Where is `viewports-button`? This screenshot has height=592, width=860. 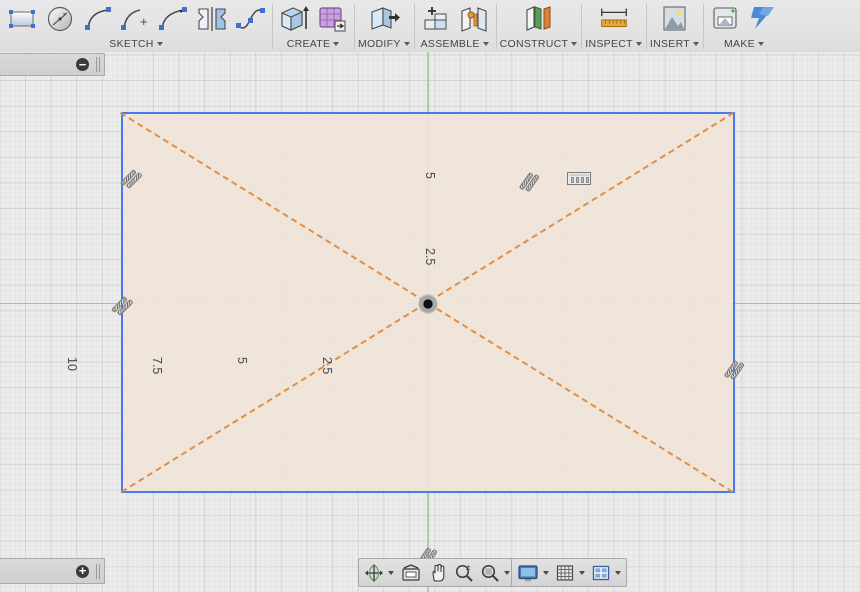 viewports-button is located at coordinates (601, 572).